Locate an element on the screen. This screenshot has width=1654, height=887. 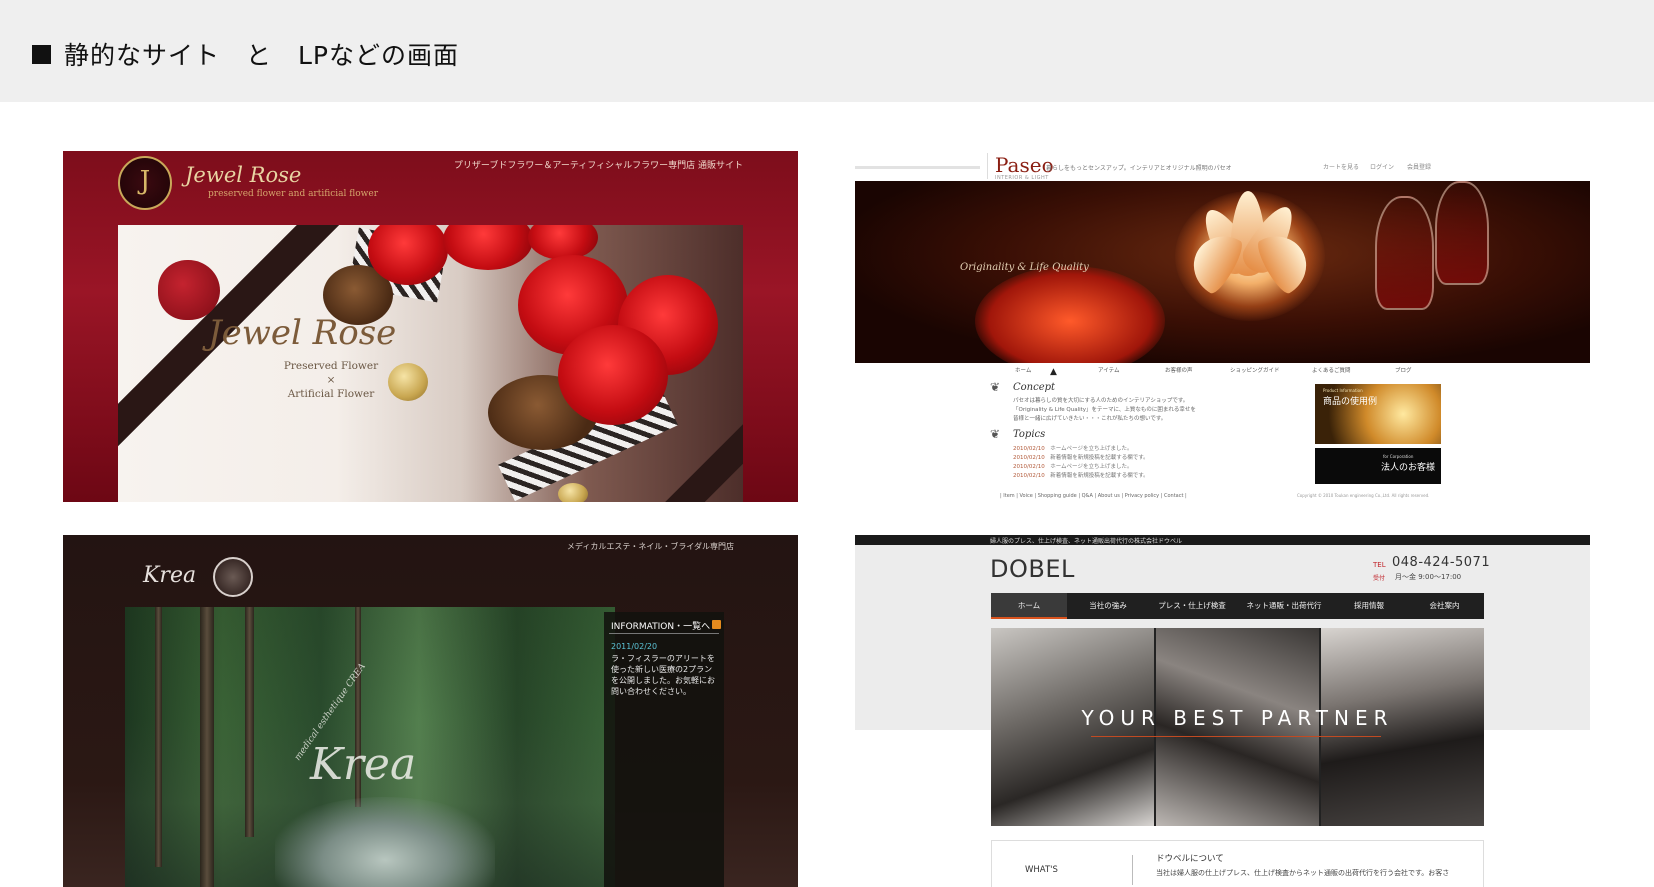
register-link: 会員登録 is located at coordinates (1419, 166).